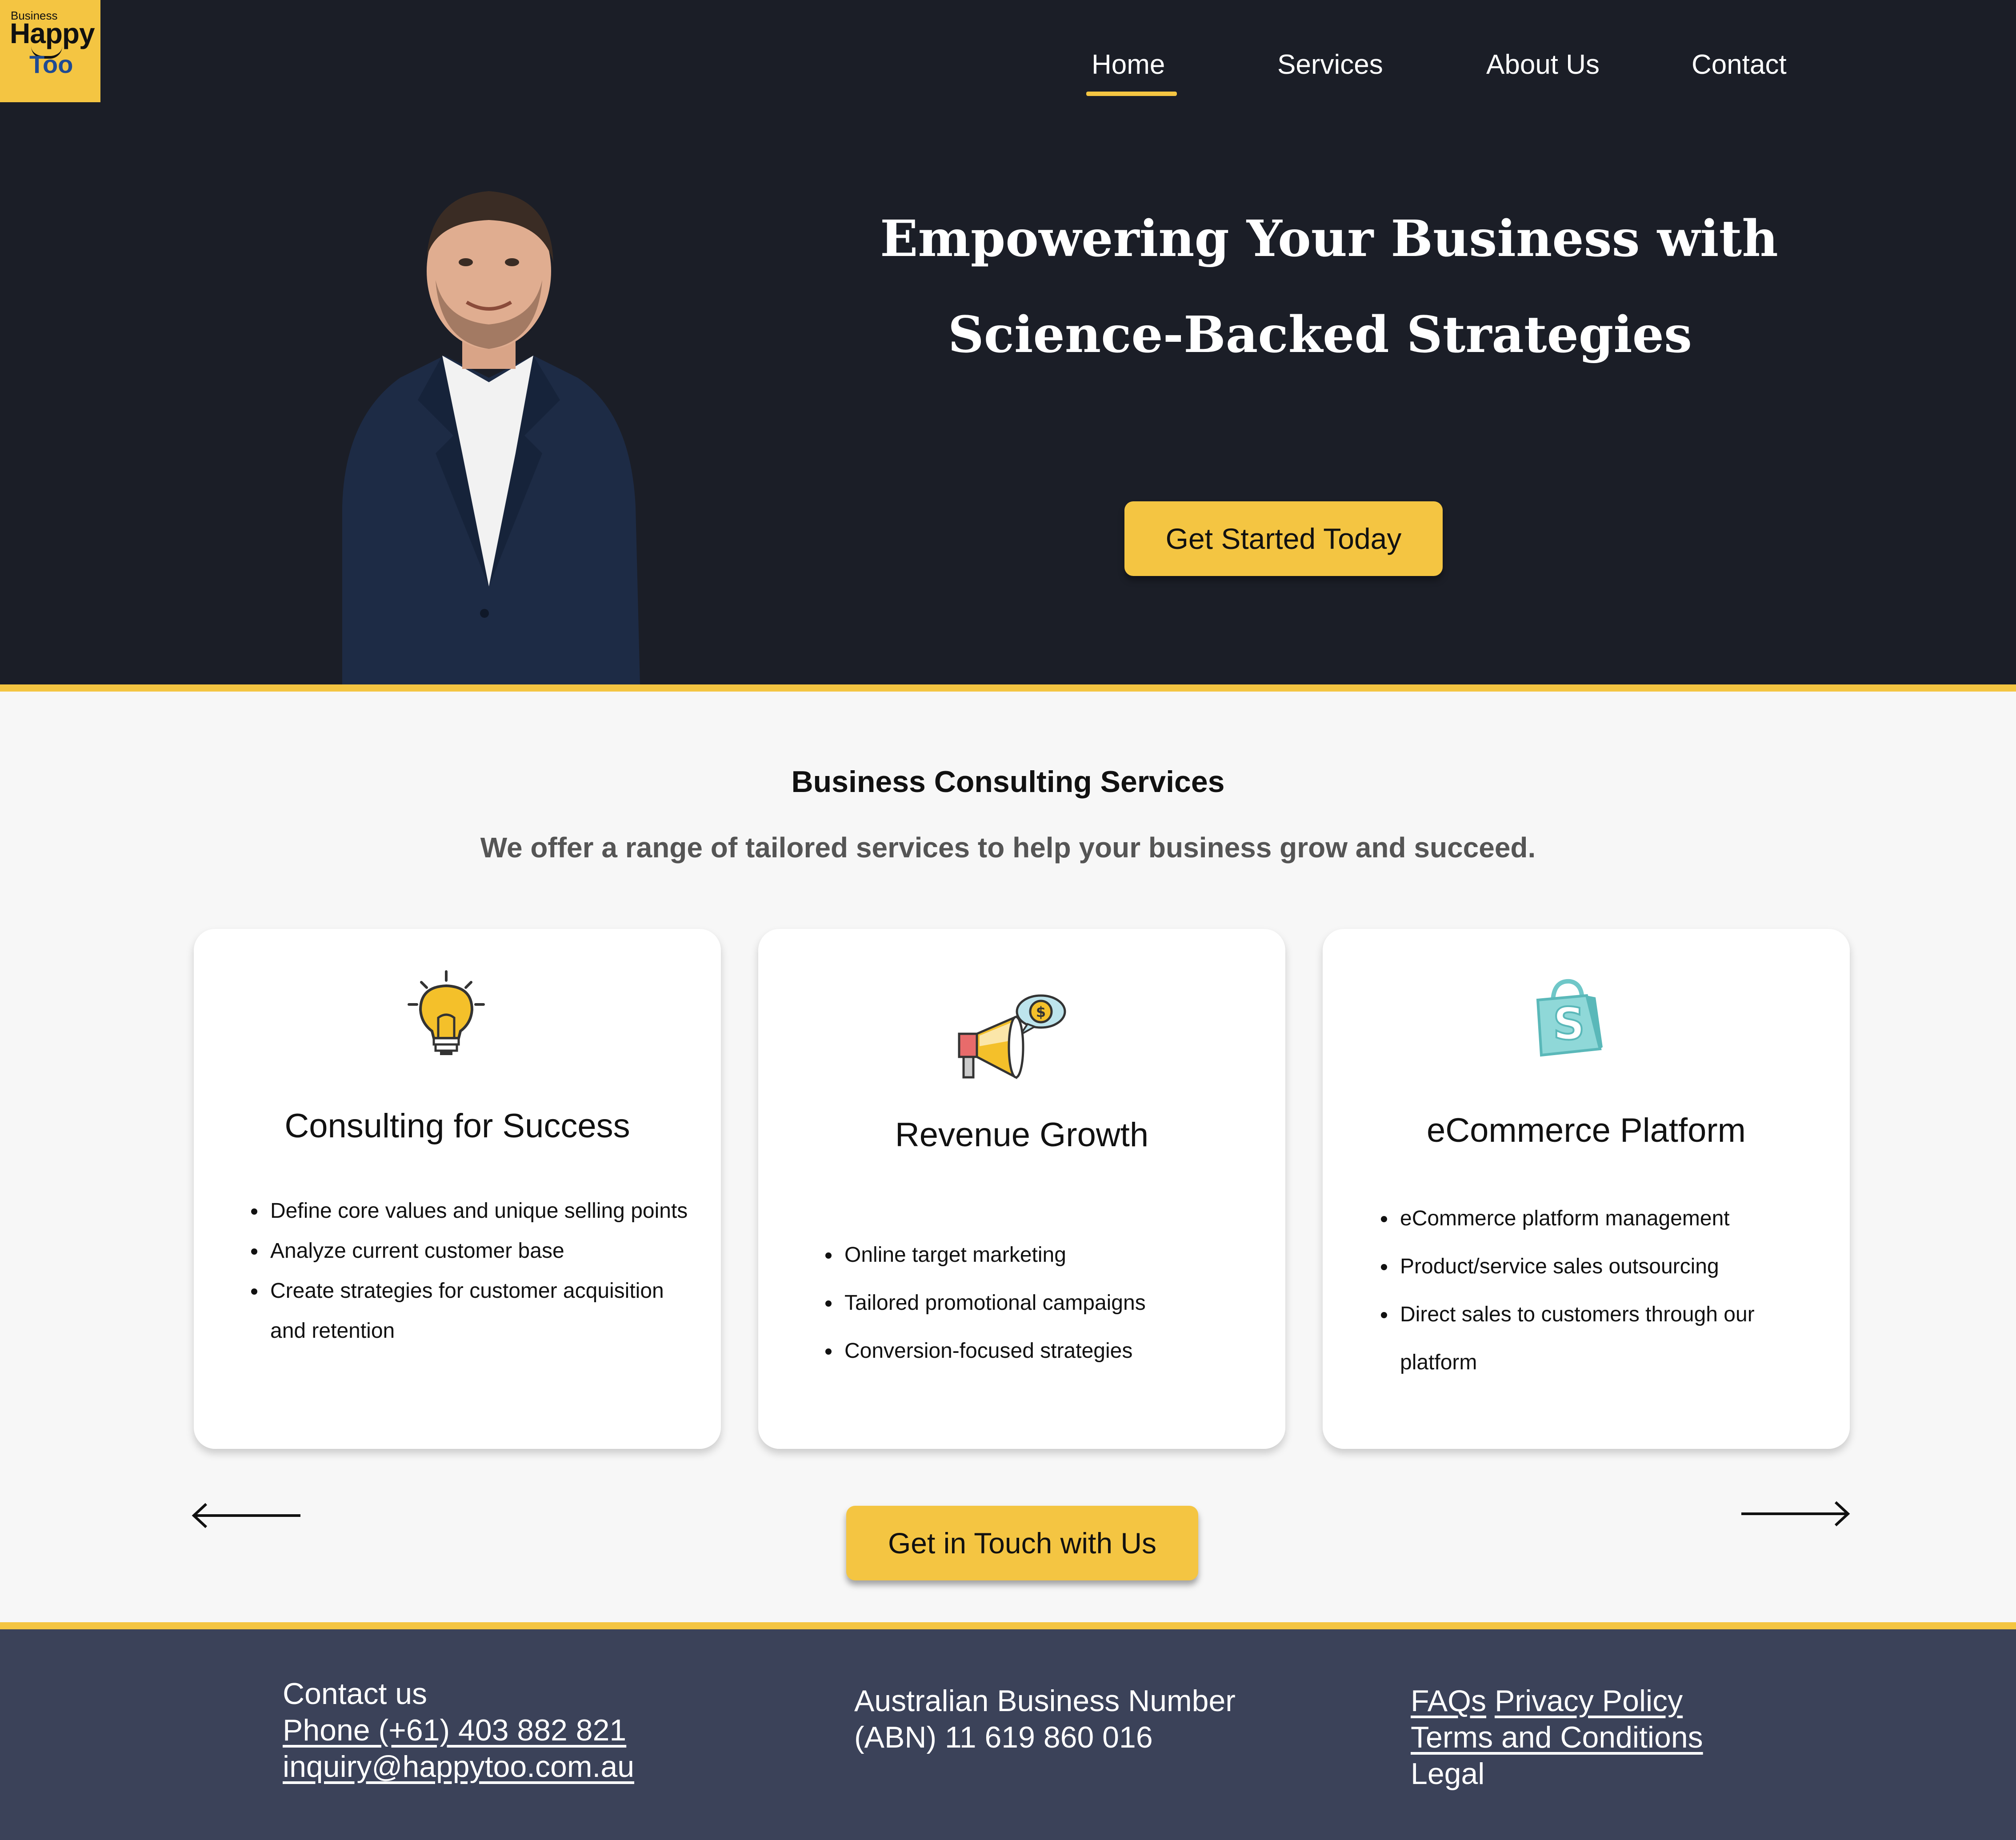 The height and width of the screenshot is (1840, 2016). What do you see at coordinates (1589, 1701) in the screenshot?
I see `footer-privacy-link: Privacy Policy` at bounding box center [1589, 1701].